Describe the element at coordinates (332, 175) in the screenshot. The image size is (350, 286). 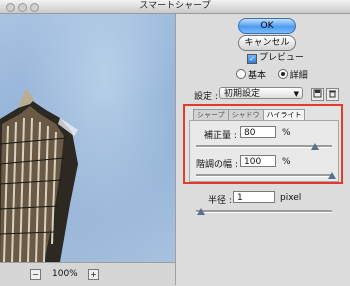
I see `tonal-width-slider-thumb` at that location.